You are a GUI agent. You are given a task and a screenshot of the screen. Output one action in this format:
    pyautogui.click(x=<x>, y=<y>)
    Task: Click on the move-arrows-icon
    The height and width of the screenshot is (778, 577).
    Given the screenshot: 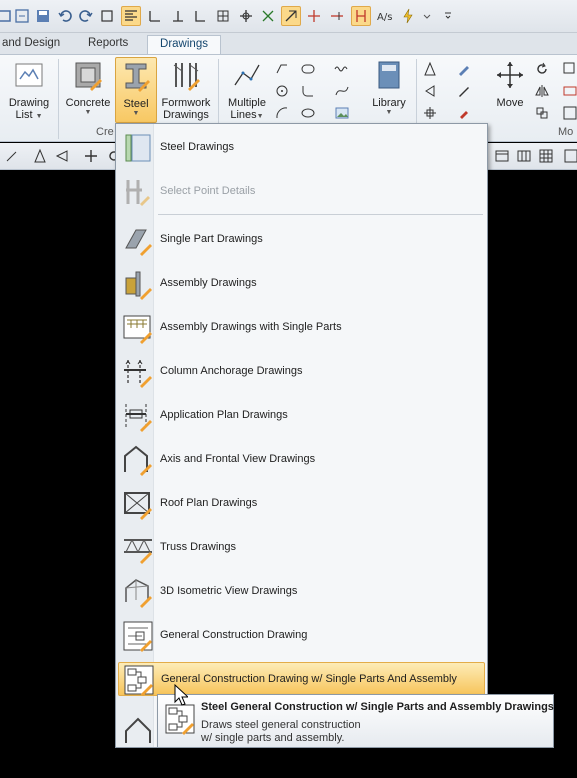 What is the action you would take?
    pyautogui.click(x=510, y=75)
    